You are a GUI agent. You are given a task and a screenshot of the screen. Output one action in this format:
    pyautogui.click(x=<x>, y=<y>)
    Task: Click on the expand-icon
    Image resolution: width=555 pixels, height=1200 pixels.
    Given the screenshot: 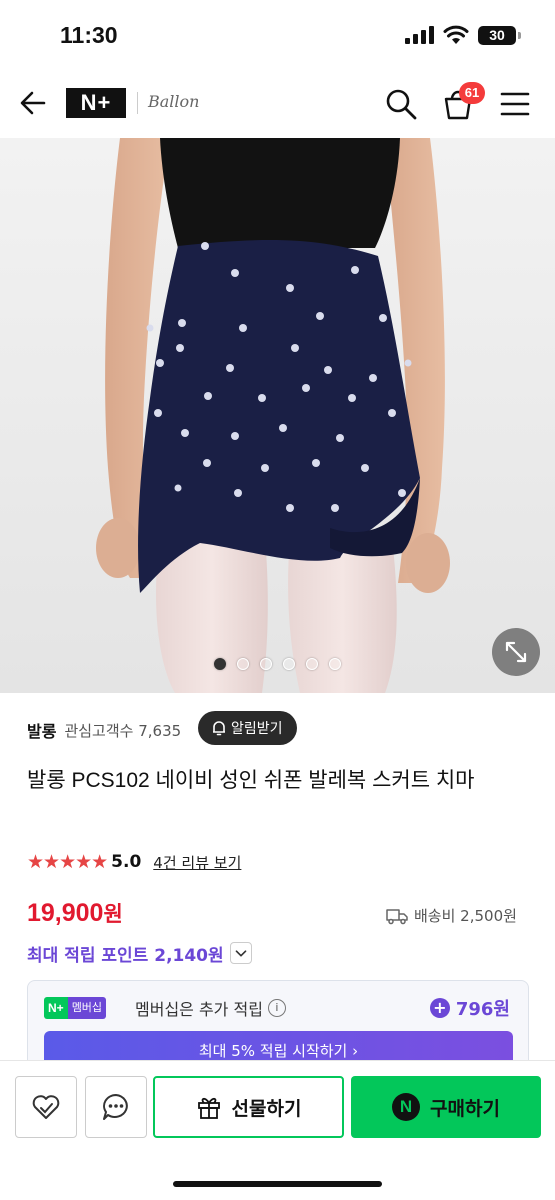 What is the action you would take?
    pyautogui.click(x=516, y=652)
    